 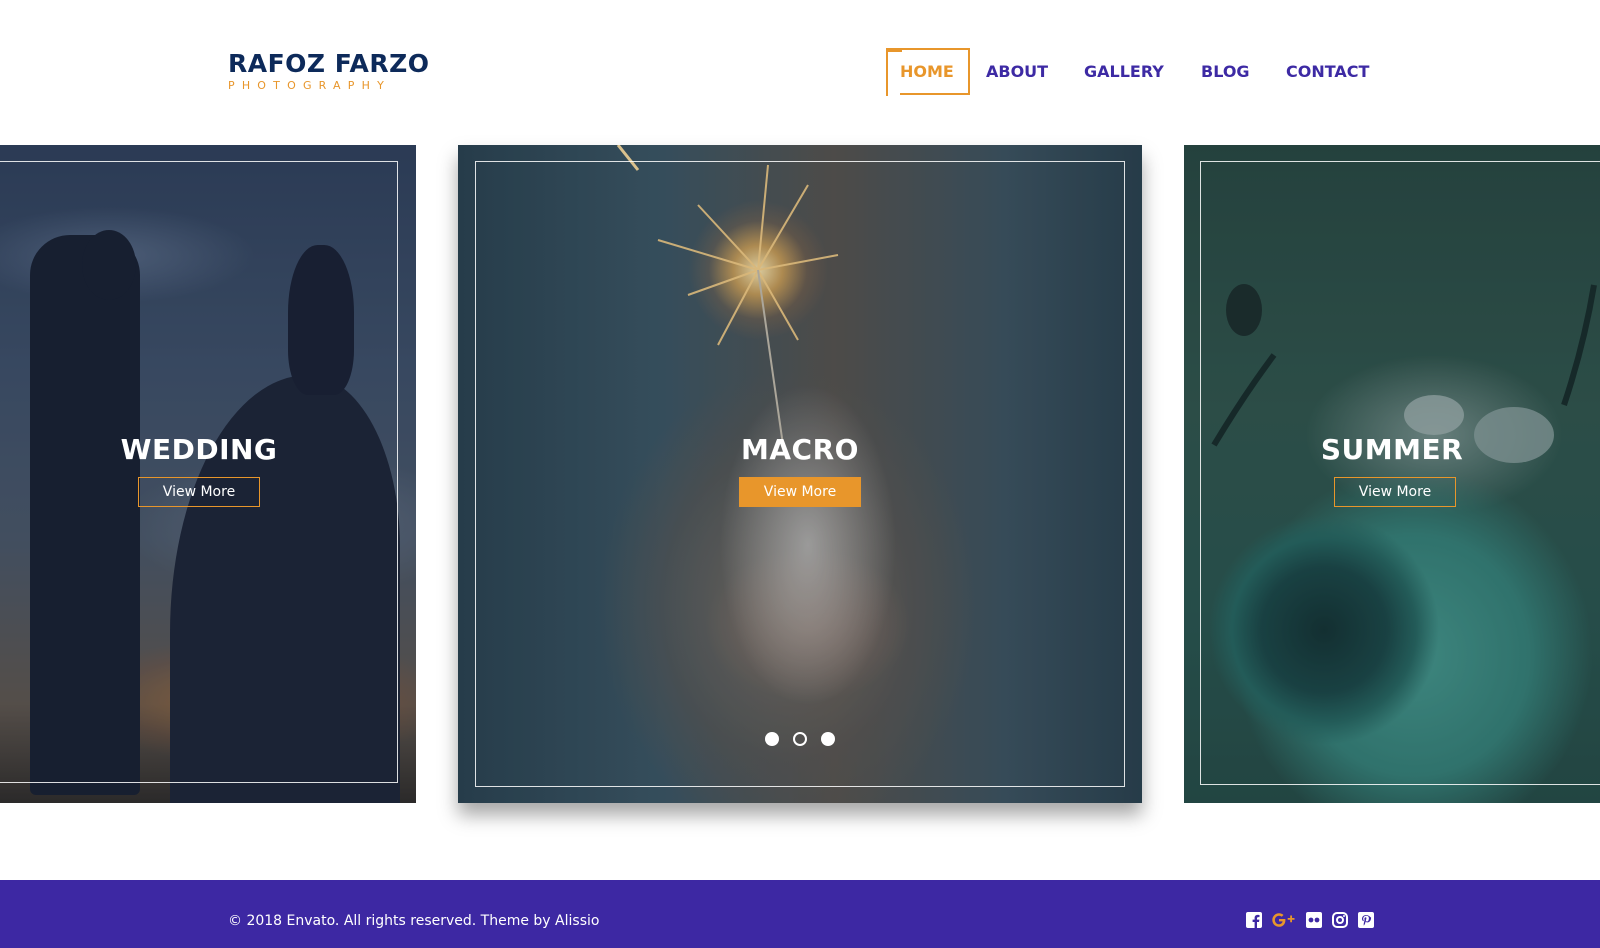 I want to click on carousel-dots, so click(x=800, y=739).